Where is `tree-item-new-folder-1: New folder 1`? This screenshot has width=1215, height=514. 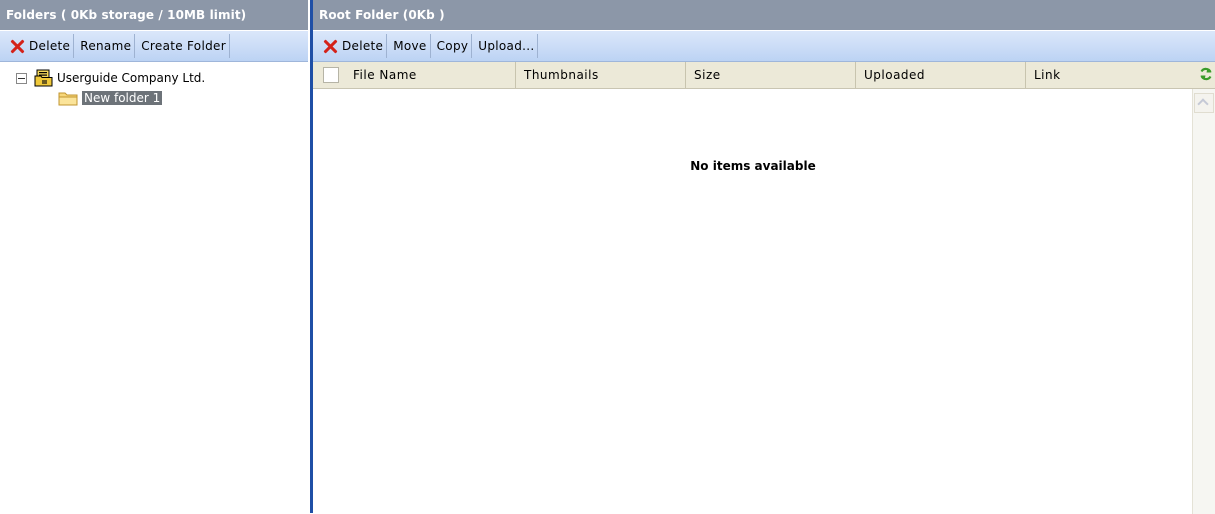 tree-item-new-folder-1: New folder 1 is located at coordinates (154, 98).